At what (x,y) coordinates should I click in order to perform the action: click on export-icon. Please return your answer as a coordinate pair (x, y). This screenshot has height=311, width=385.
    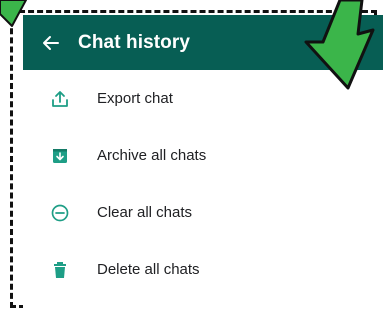
    Looking at the image, I should click on (60, 99).